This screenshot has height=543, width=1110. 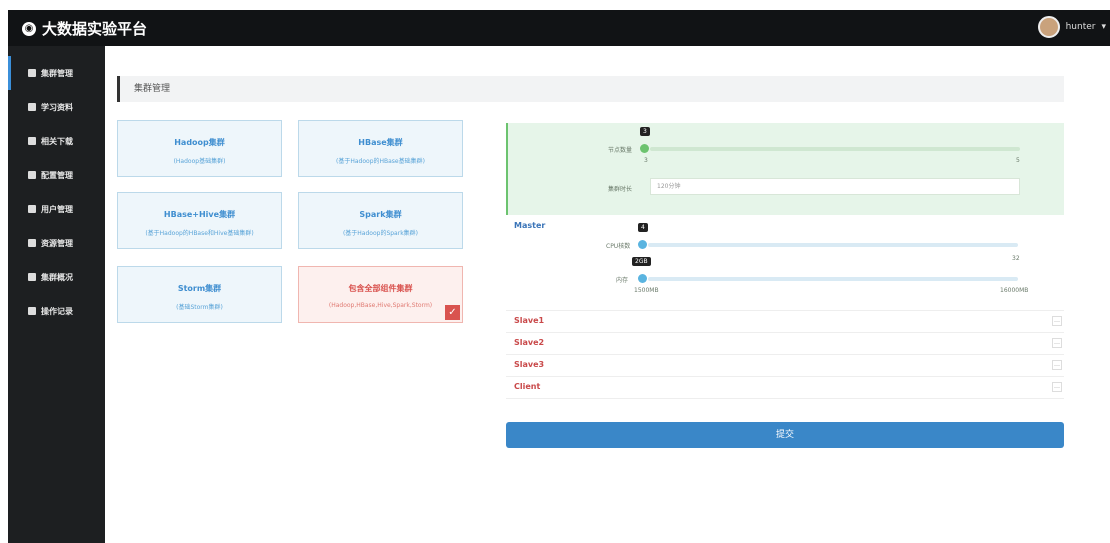 I want to click on sidebar-item-cluster: 集群管理, so click(x=56, y=73).